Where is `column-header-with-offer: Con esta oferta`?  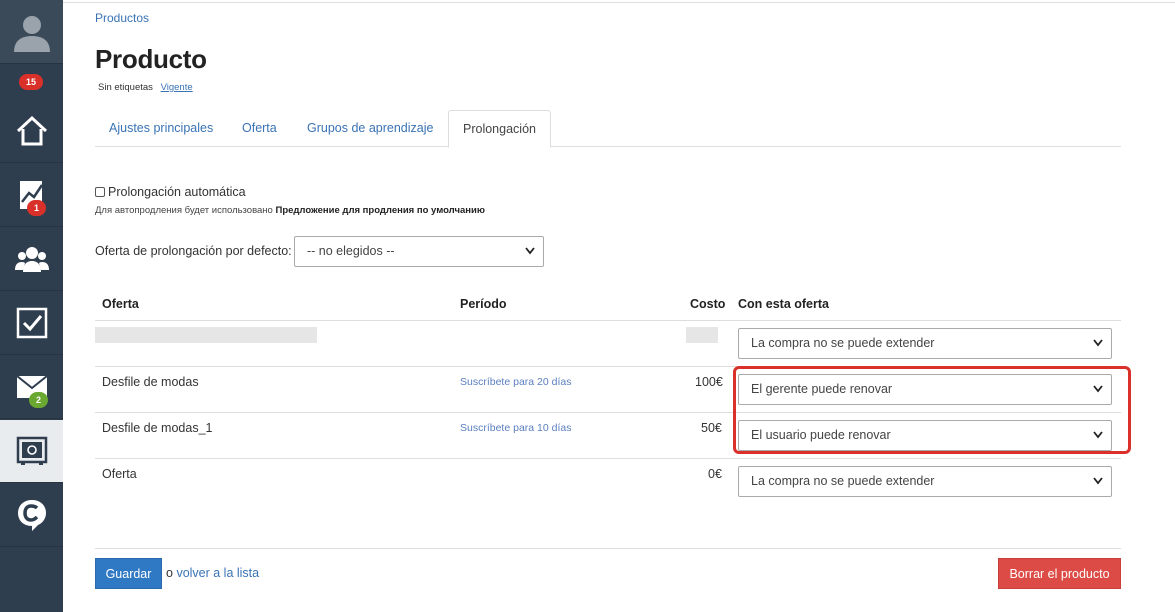 column-header-with-offer: Con esta oferta is located at coordinates (783, 304).